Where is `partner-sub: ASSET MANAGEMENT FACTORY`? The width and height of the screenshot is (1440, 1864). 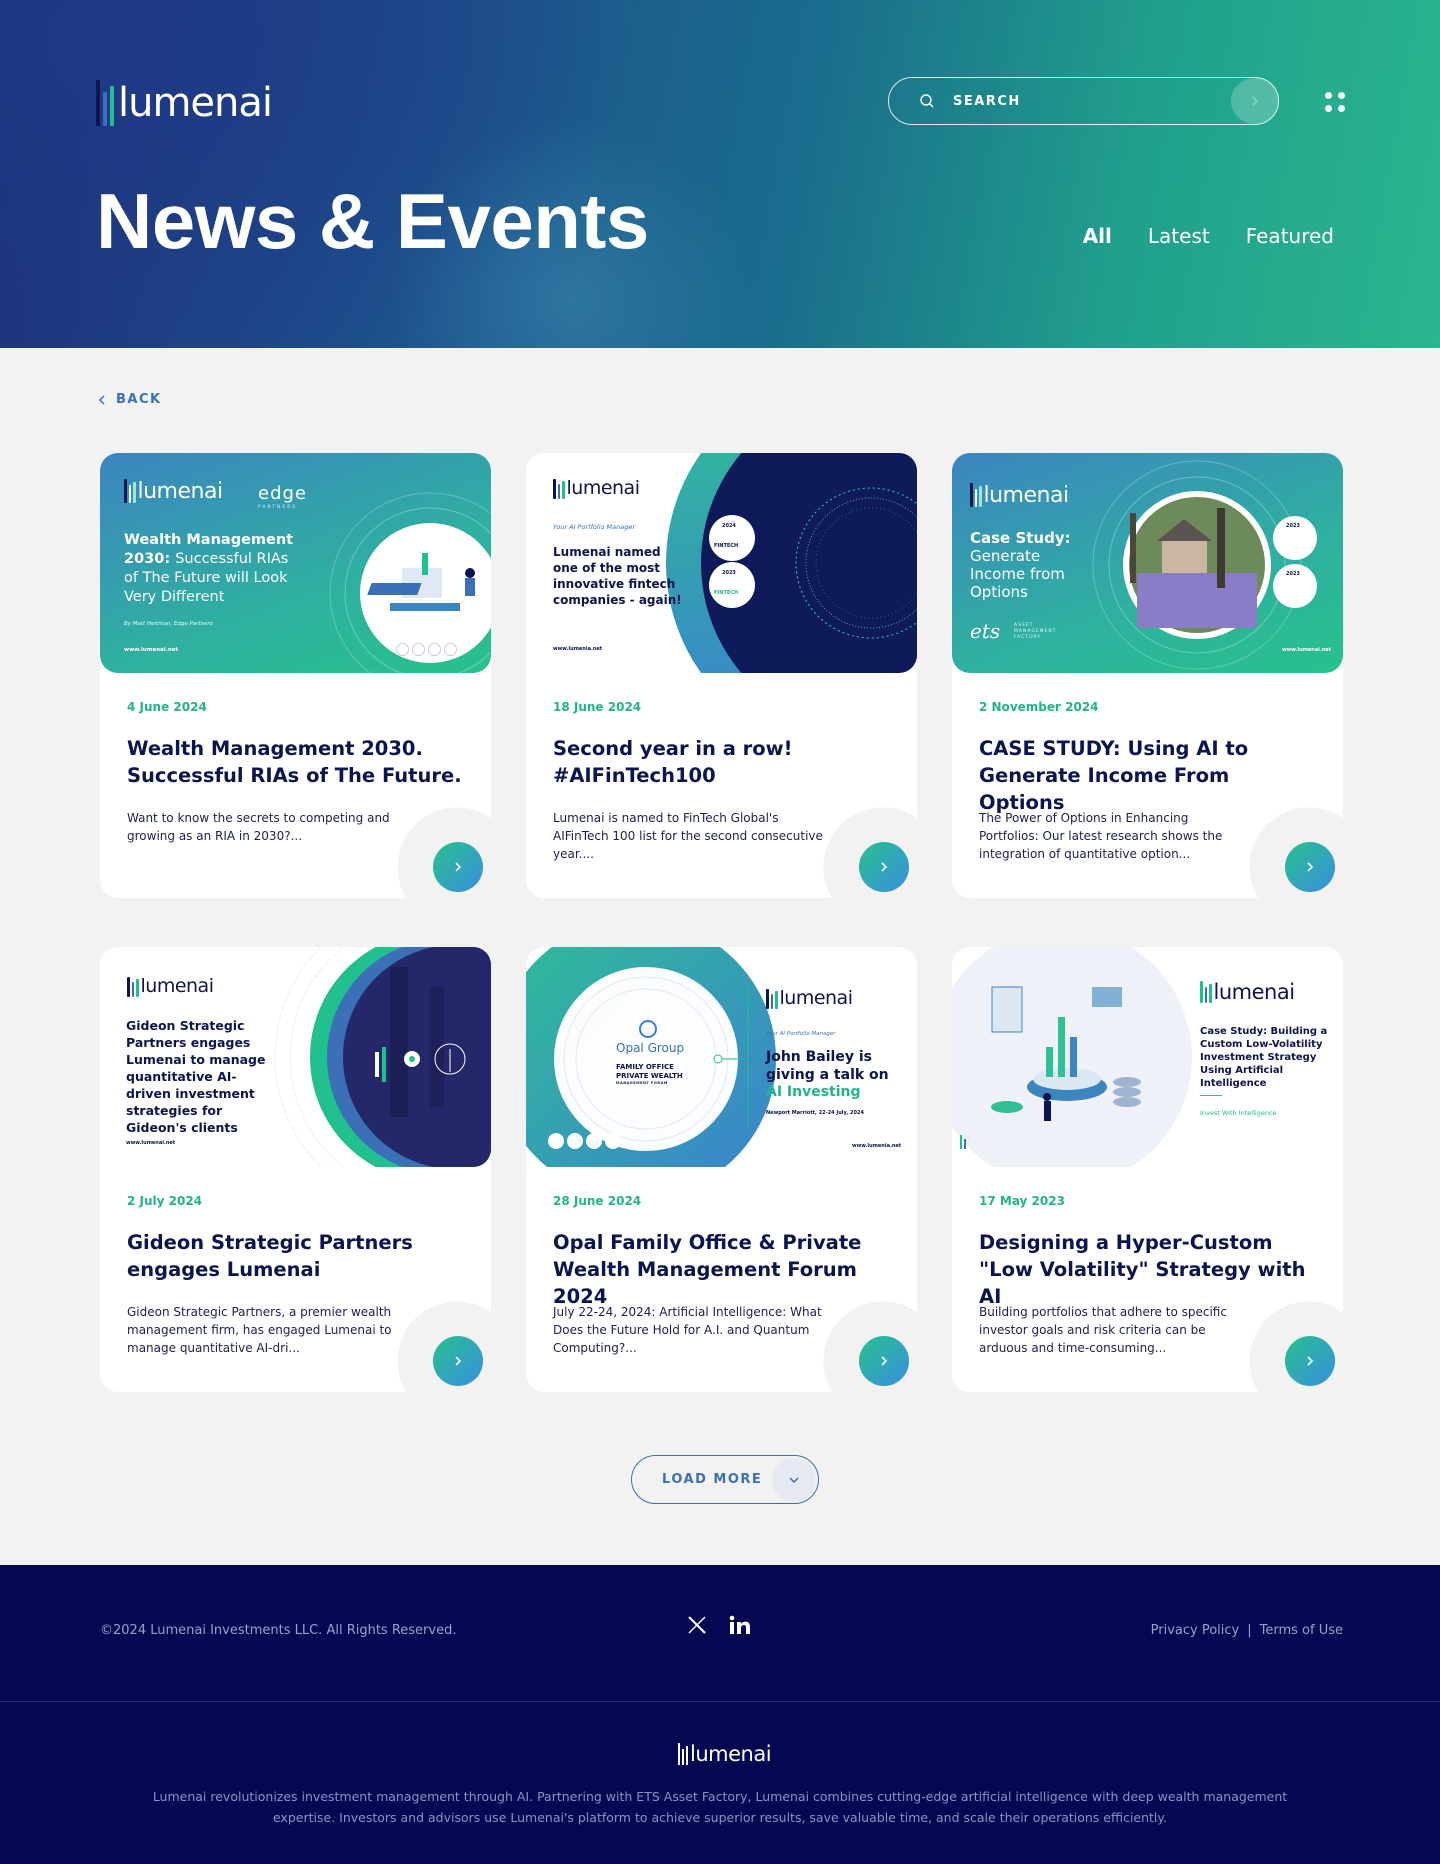
partner-sub: ASSET MANAGEMENT FACTORY is located at coordinates (1035, 631).